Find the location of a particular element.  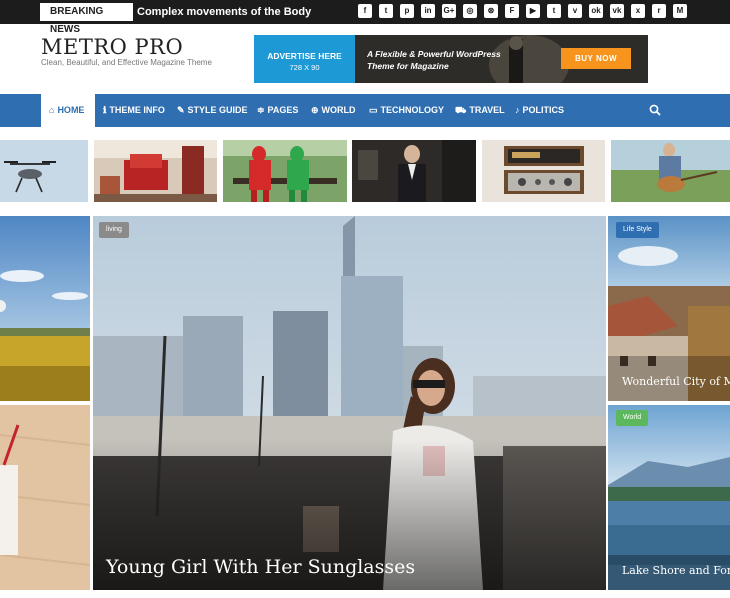

buy-now-button: BUY NOW is located at coordinates (596, 58).